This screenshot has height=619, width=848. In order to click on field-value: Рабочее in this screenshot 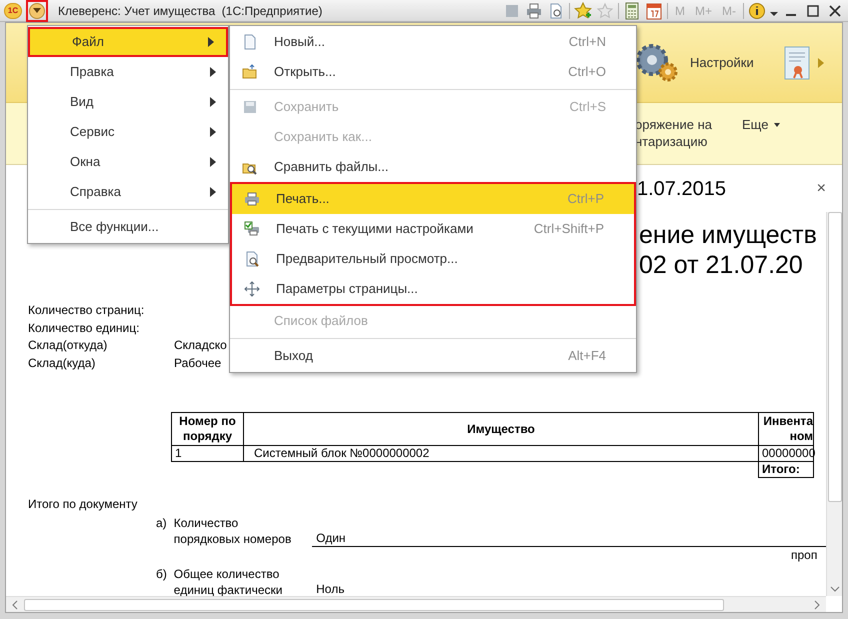, I will do `click(198, 363)`.